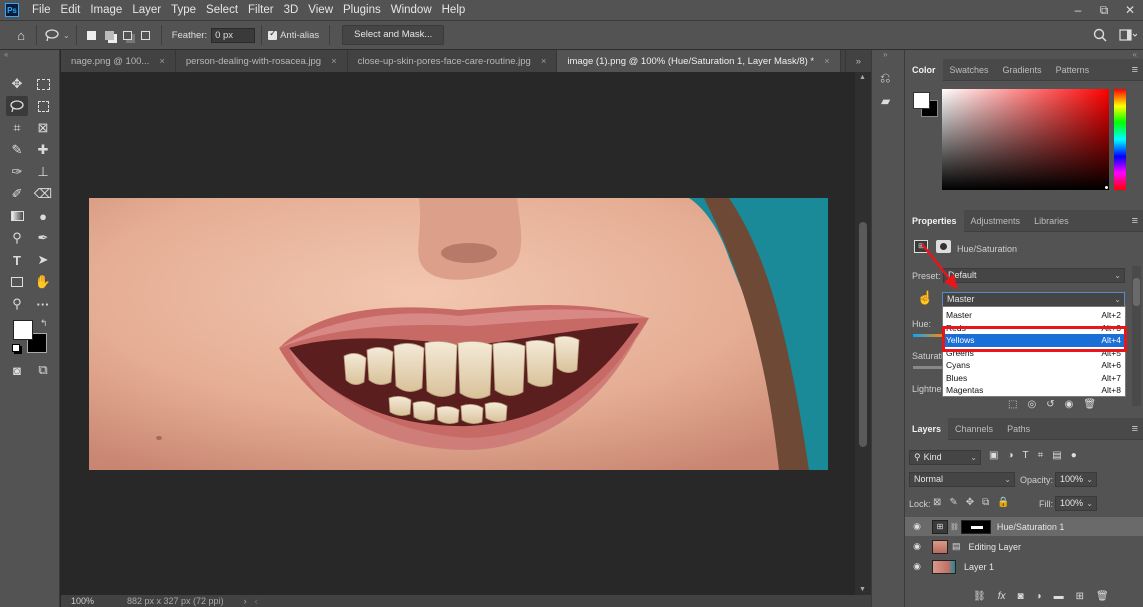 The height and width of the screenshot is (607, 1143). I want to click on scrollbar-thumb, so click(863, 334).